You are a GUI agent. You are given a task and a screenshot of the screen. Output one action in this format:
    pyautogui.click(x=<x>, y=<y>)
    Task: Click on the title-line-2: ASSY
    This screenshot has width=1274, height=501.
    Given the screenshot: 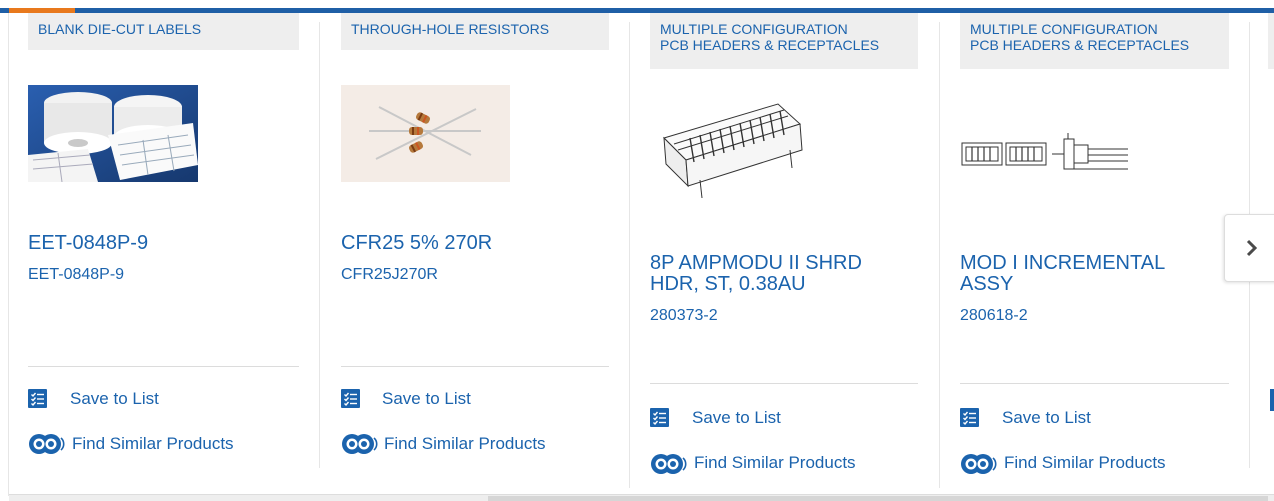 What is the action you would take?
    pyautogui.click(x=987, y=284)
    